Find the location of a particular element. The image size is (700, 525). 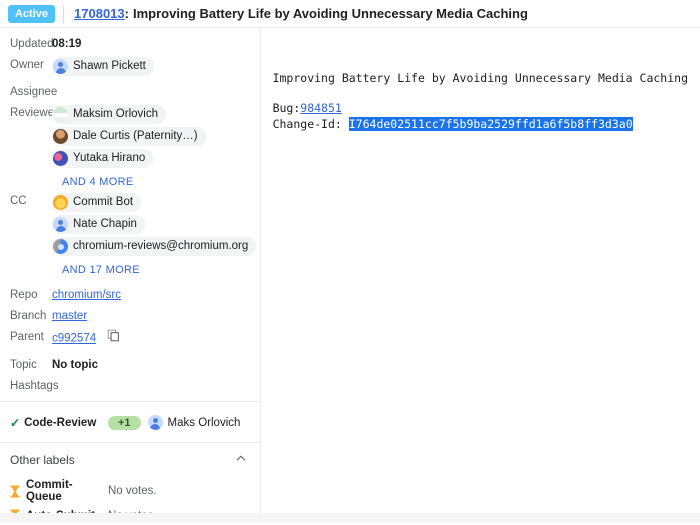

account-name: Nate Chapin is located at coordinates (105, 224).